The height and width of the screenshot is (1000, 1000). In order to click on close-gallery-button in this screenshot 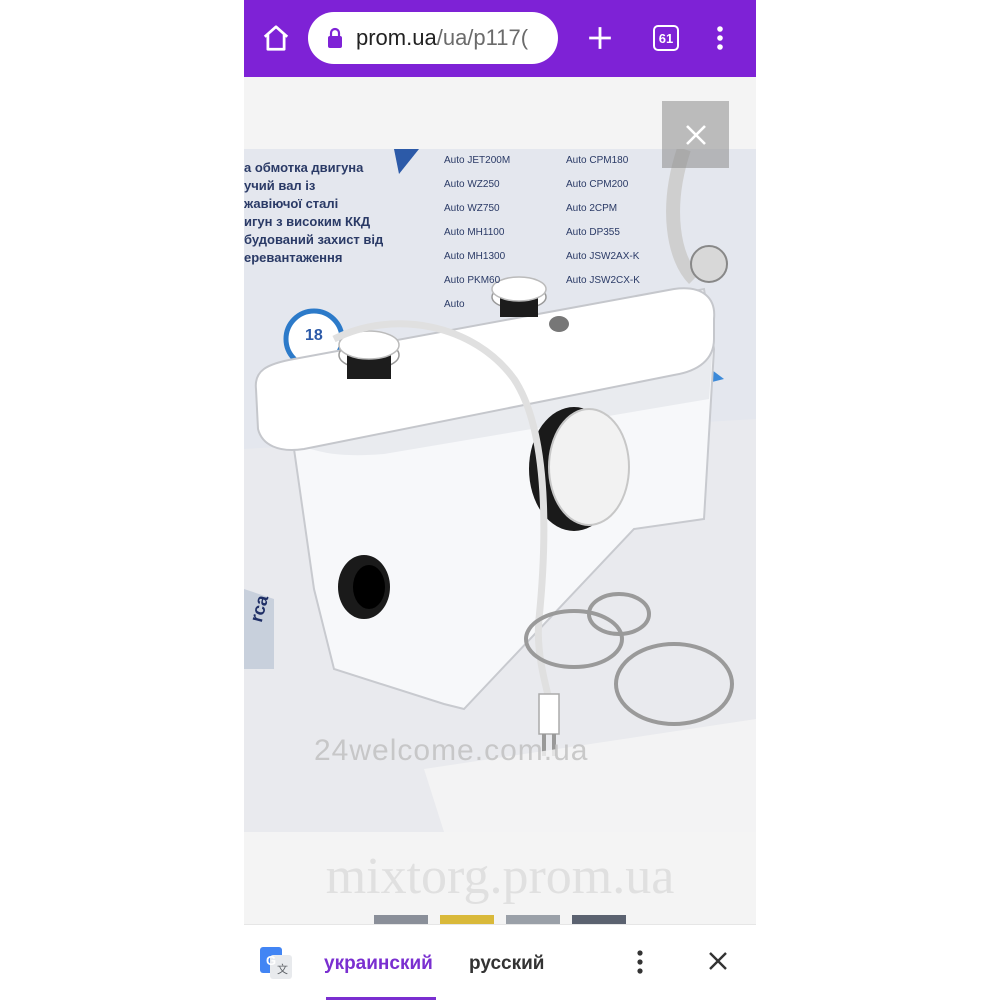, I will do `click(695, 134)`.